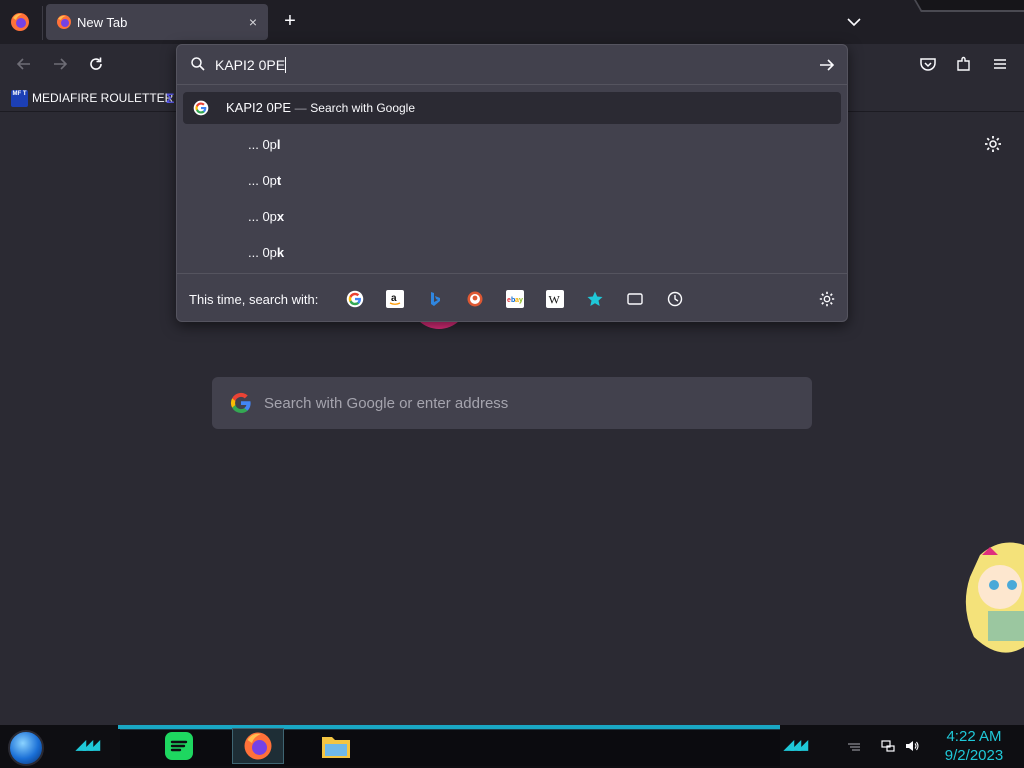  Describe the element at coordinates (170, 98) in the screenshot. I see `bookmark-partial-icon: Σ` at that location.